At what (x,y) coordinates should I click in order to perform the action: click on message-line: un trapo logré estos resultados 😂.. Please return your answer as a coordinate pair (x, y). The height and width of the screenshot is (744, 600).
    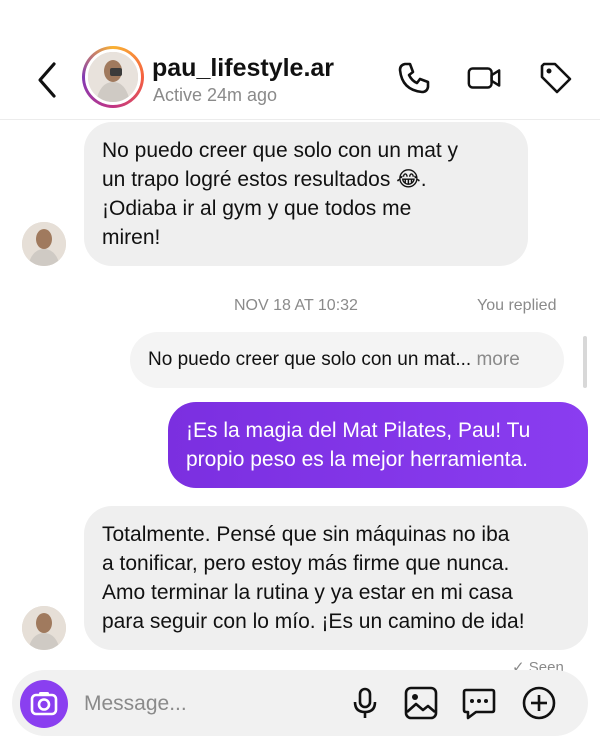
    Looking at the image, I should click on (264, 179).